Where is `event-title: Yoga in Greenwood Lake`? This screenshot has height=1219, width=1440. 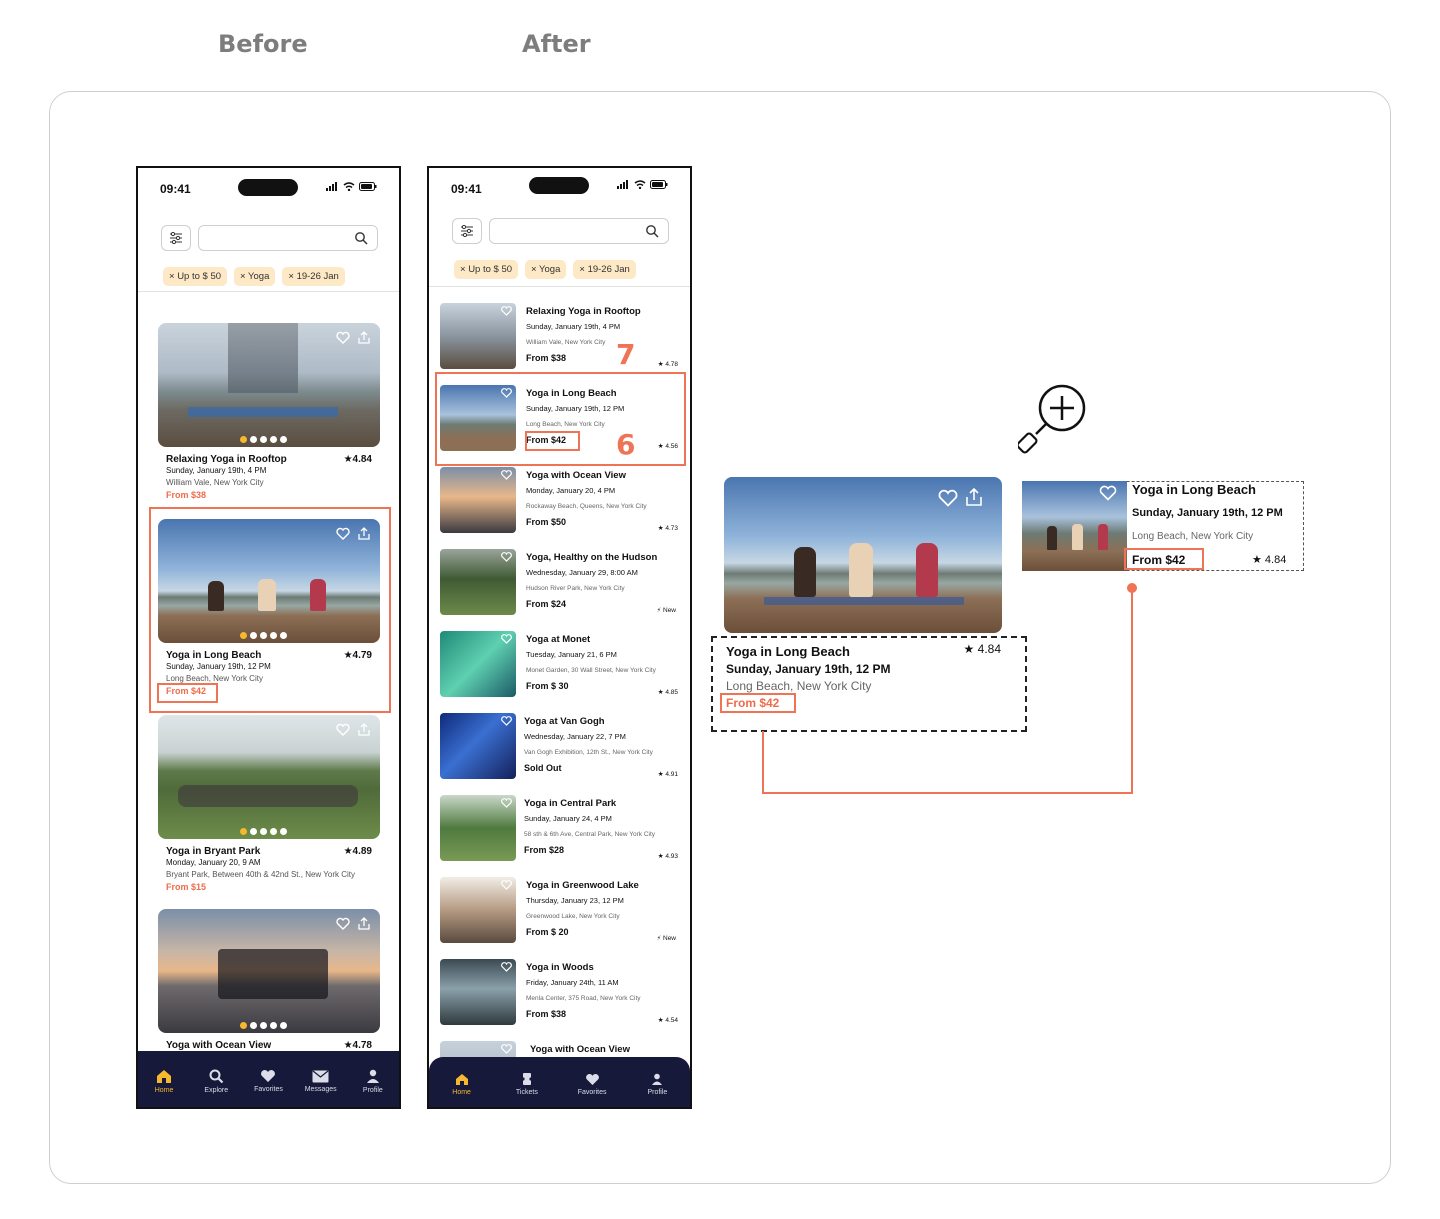
event-title: Yoga in Greenwood Lake is located at coordinates (582, 885).